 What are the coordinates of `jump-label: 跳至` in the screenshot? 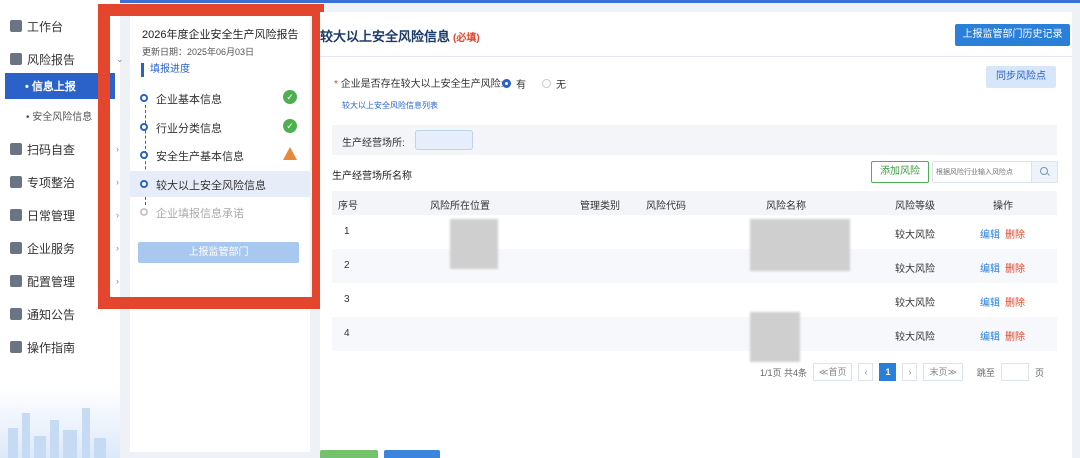 It's located at (985, 372).